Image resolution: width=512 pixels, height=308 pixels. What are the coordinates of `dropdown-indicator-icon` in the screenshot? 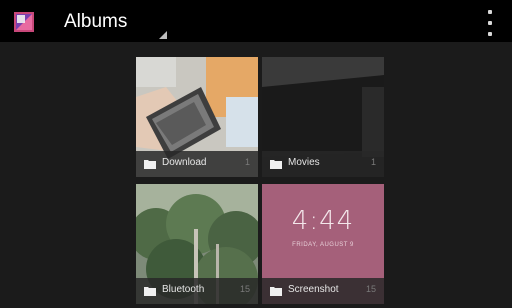 It's located at (163, 35).